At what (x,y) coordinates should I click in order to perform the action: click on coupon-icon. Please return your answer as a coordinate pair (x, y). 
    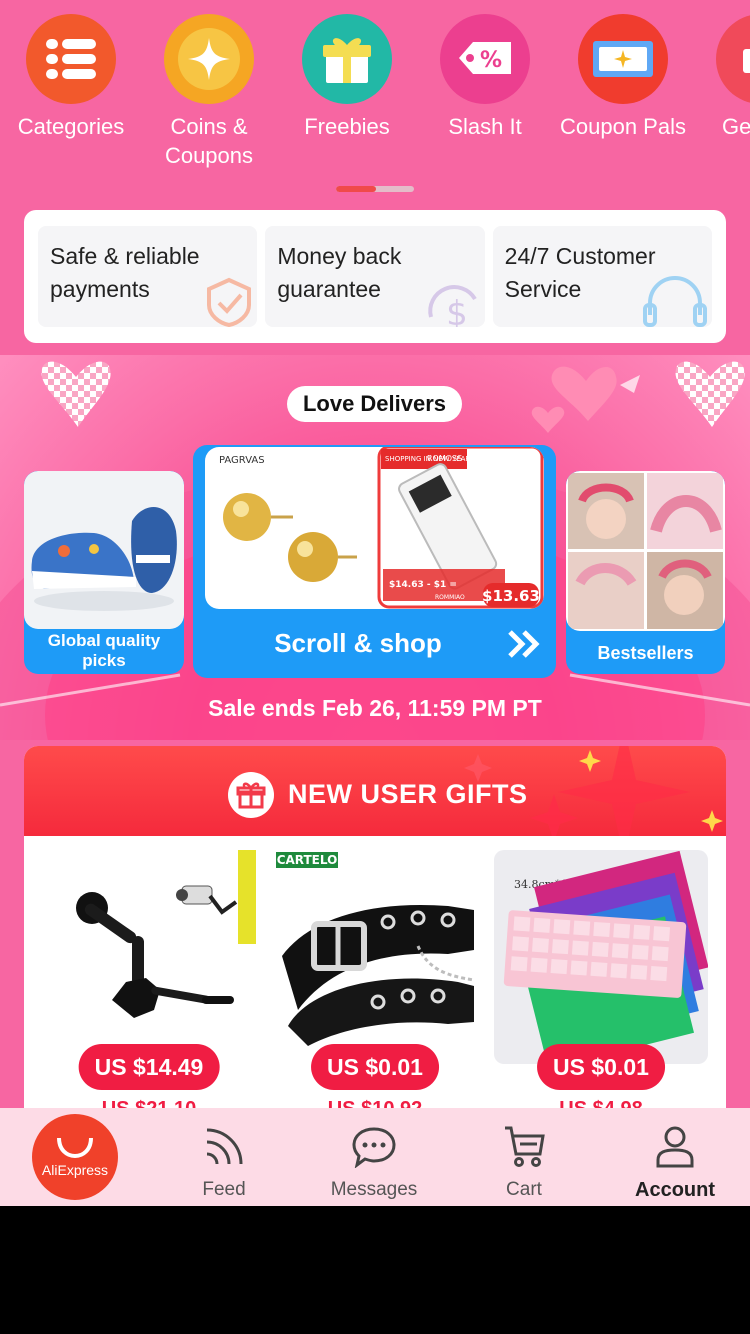
    Looking at the image, I should click on (623, 59).